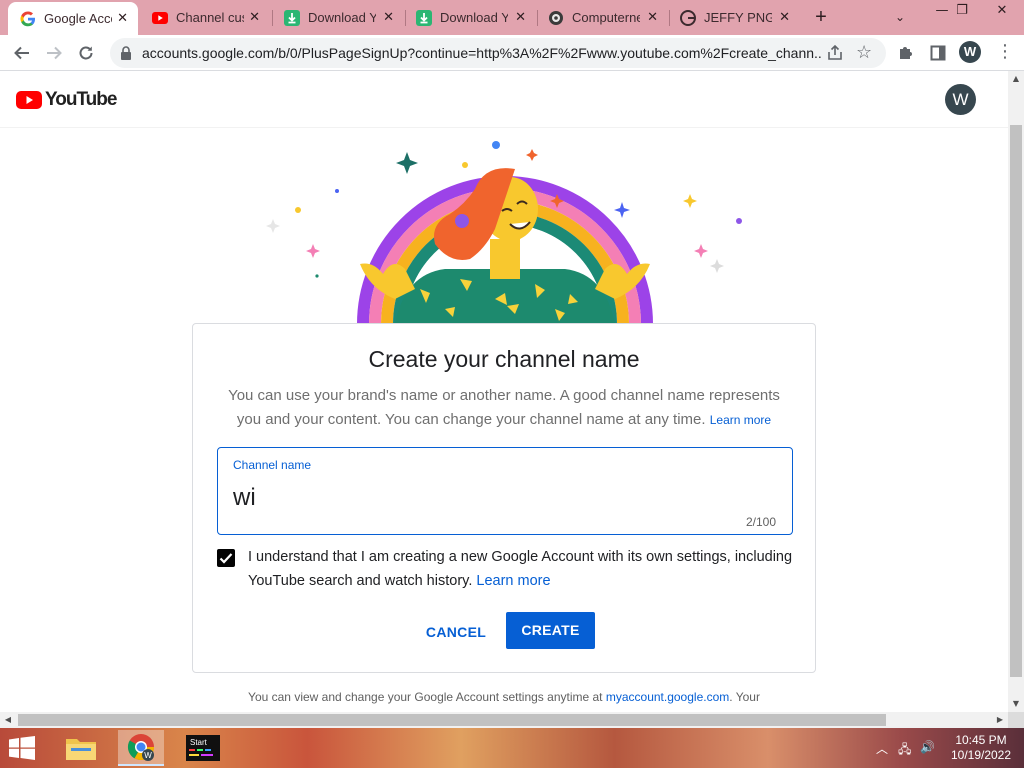 Image resolution: width=1024 pixels, height=768 pixels. I want to click on scrollbar-corner, so click(1016, 720).